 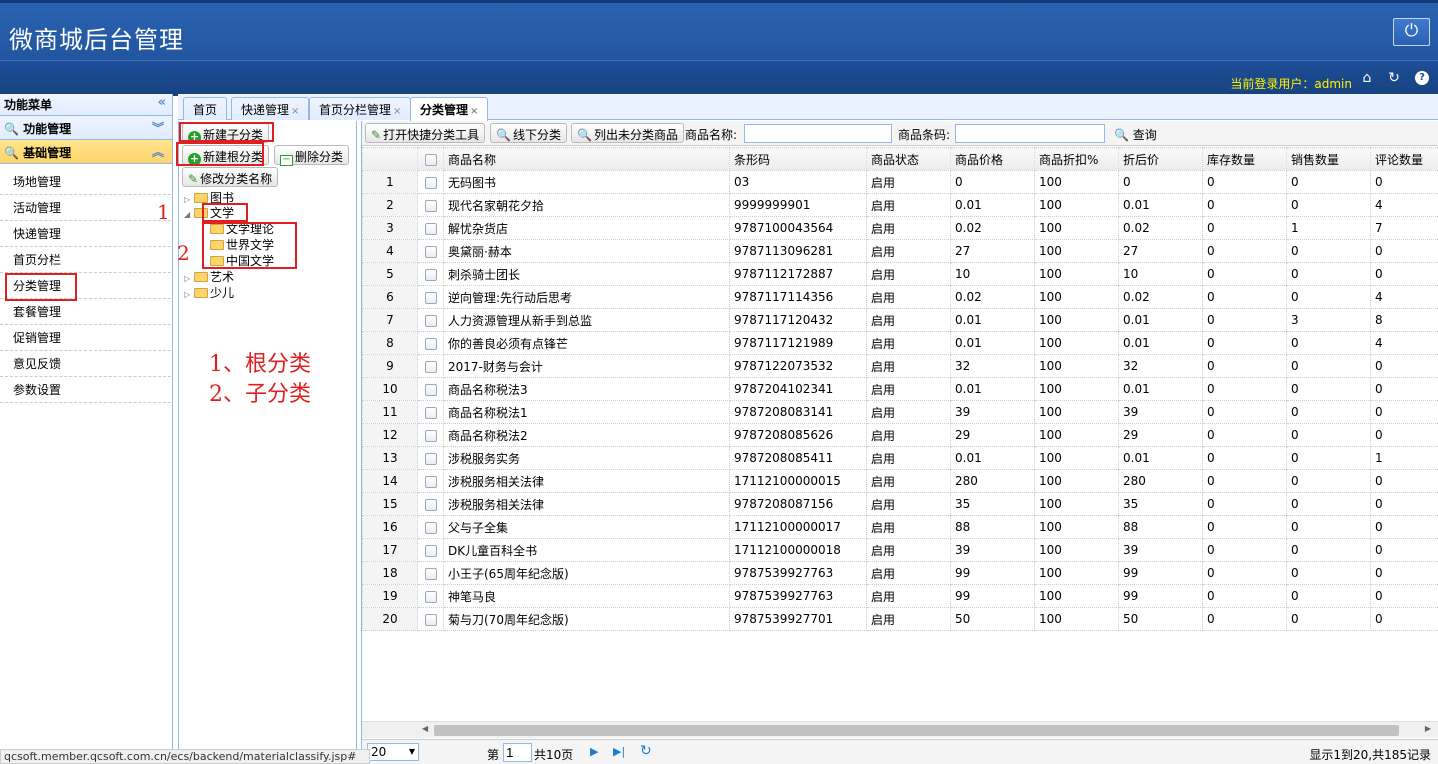 What do you see at coordinates (1394, 78) in the screenshot?
I see `refresh-icon: ↻` at bounding box center [1394, 78].